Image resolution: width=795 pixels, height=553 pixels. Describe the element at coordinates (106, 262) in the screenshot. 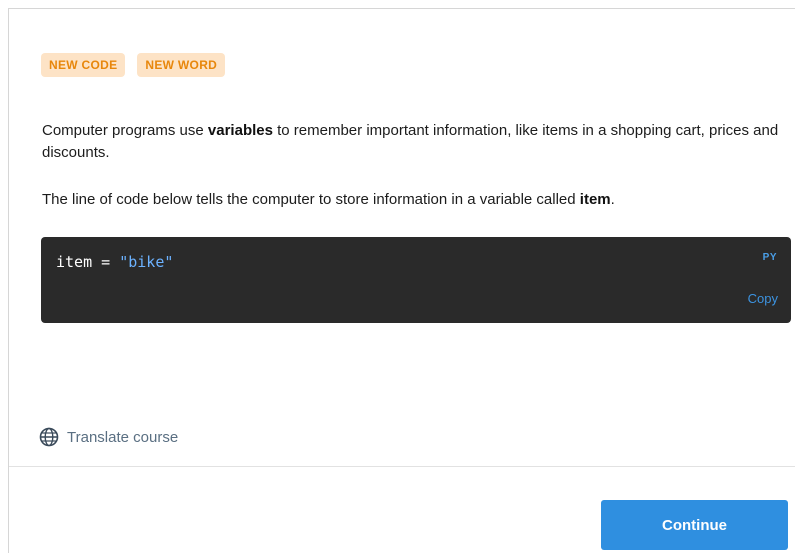

I see `code-operator: =` at that location.